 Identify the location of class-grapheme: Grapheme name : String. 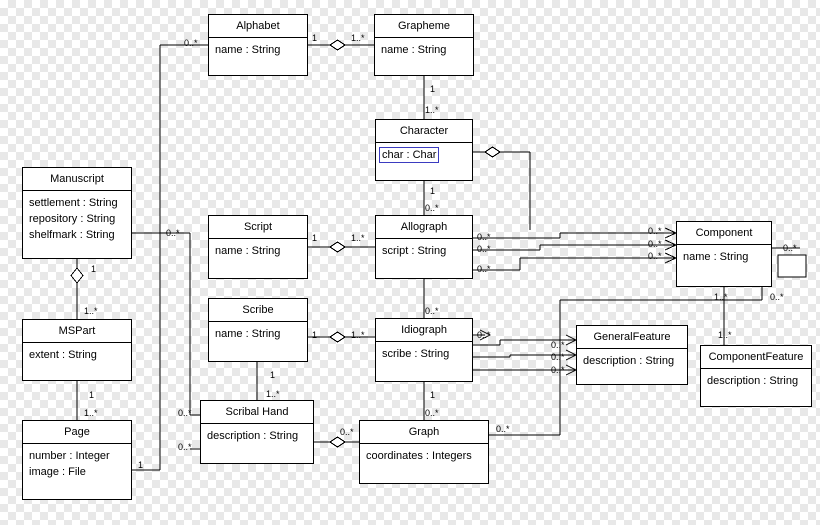
(424, 45).